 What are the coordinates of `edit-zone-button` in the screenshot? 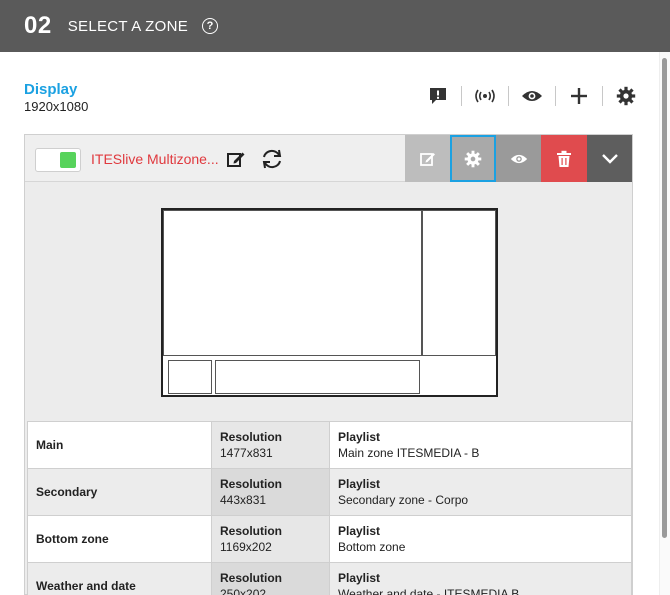 It's located at (427, 158).